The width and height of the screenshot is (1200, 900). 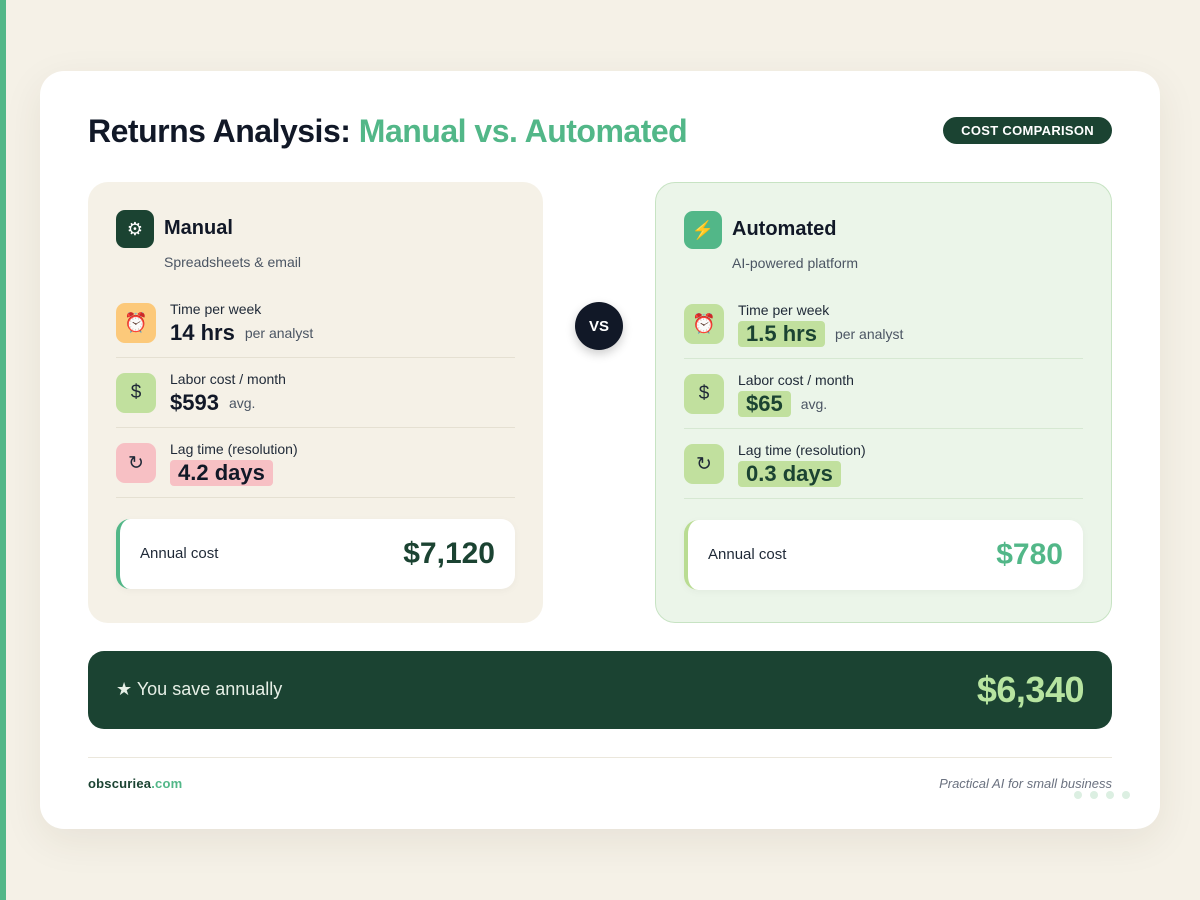 I want to click on manual-subtitle: Spreadsheets & email, so click(x=232, y=262).